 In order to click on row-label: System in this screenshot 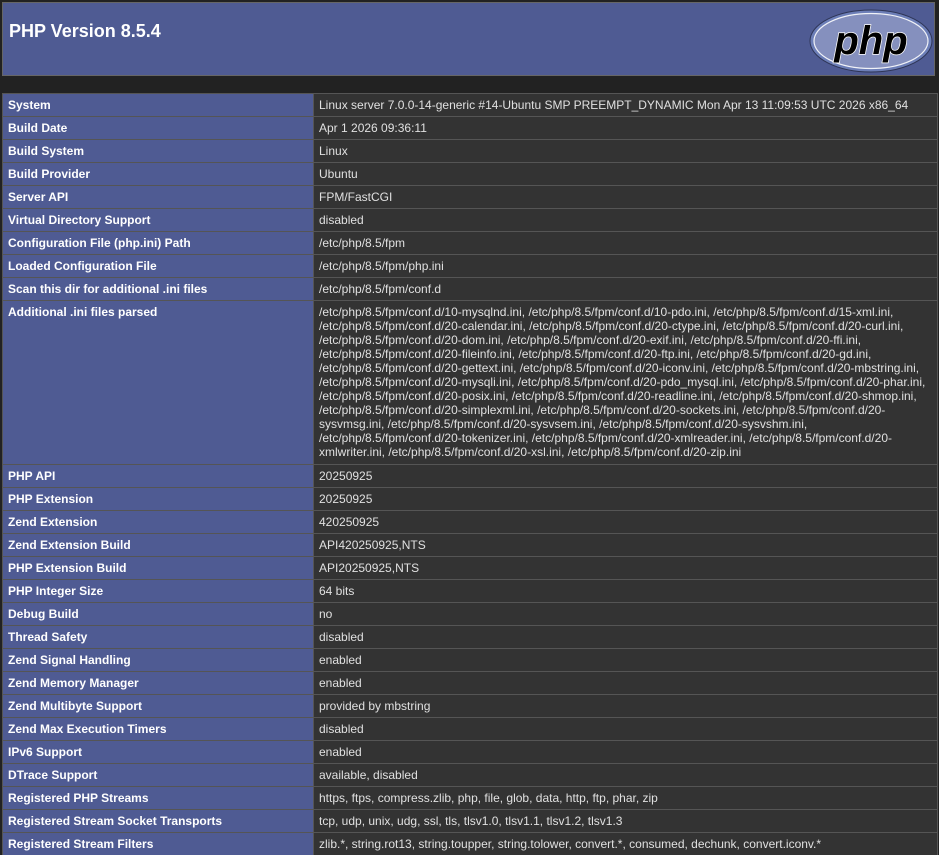, I will do `click(158, 105)`.